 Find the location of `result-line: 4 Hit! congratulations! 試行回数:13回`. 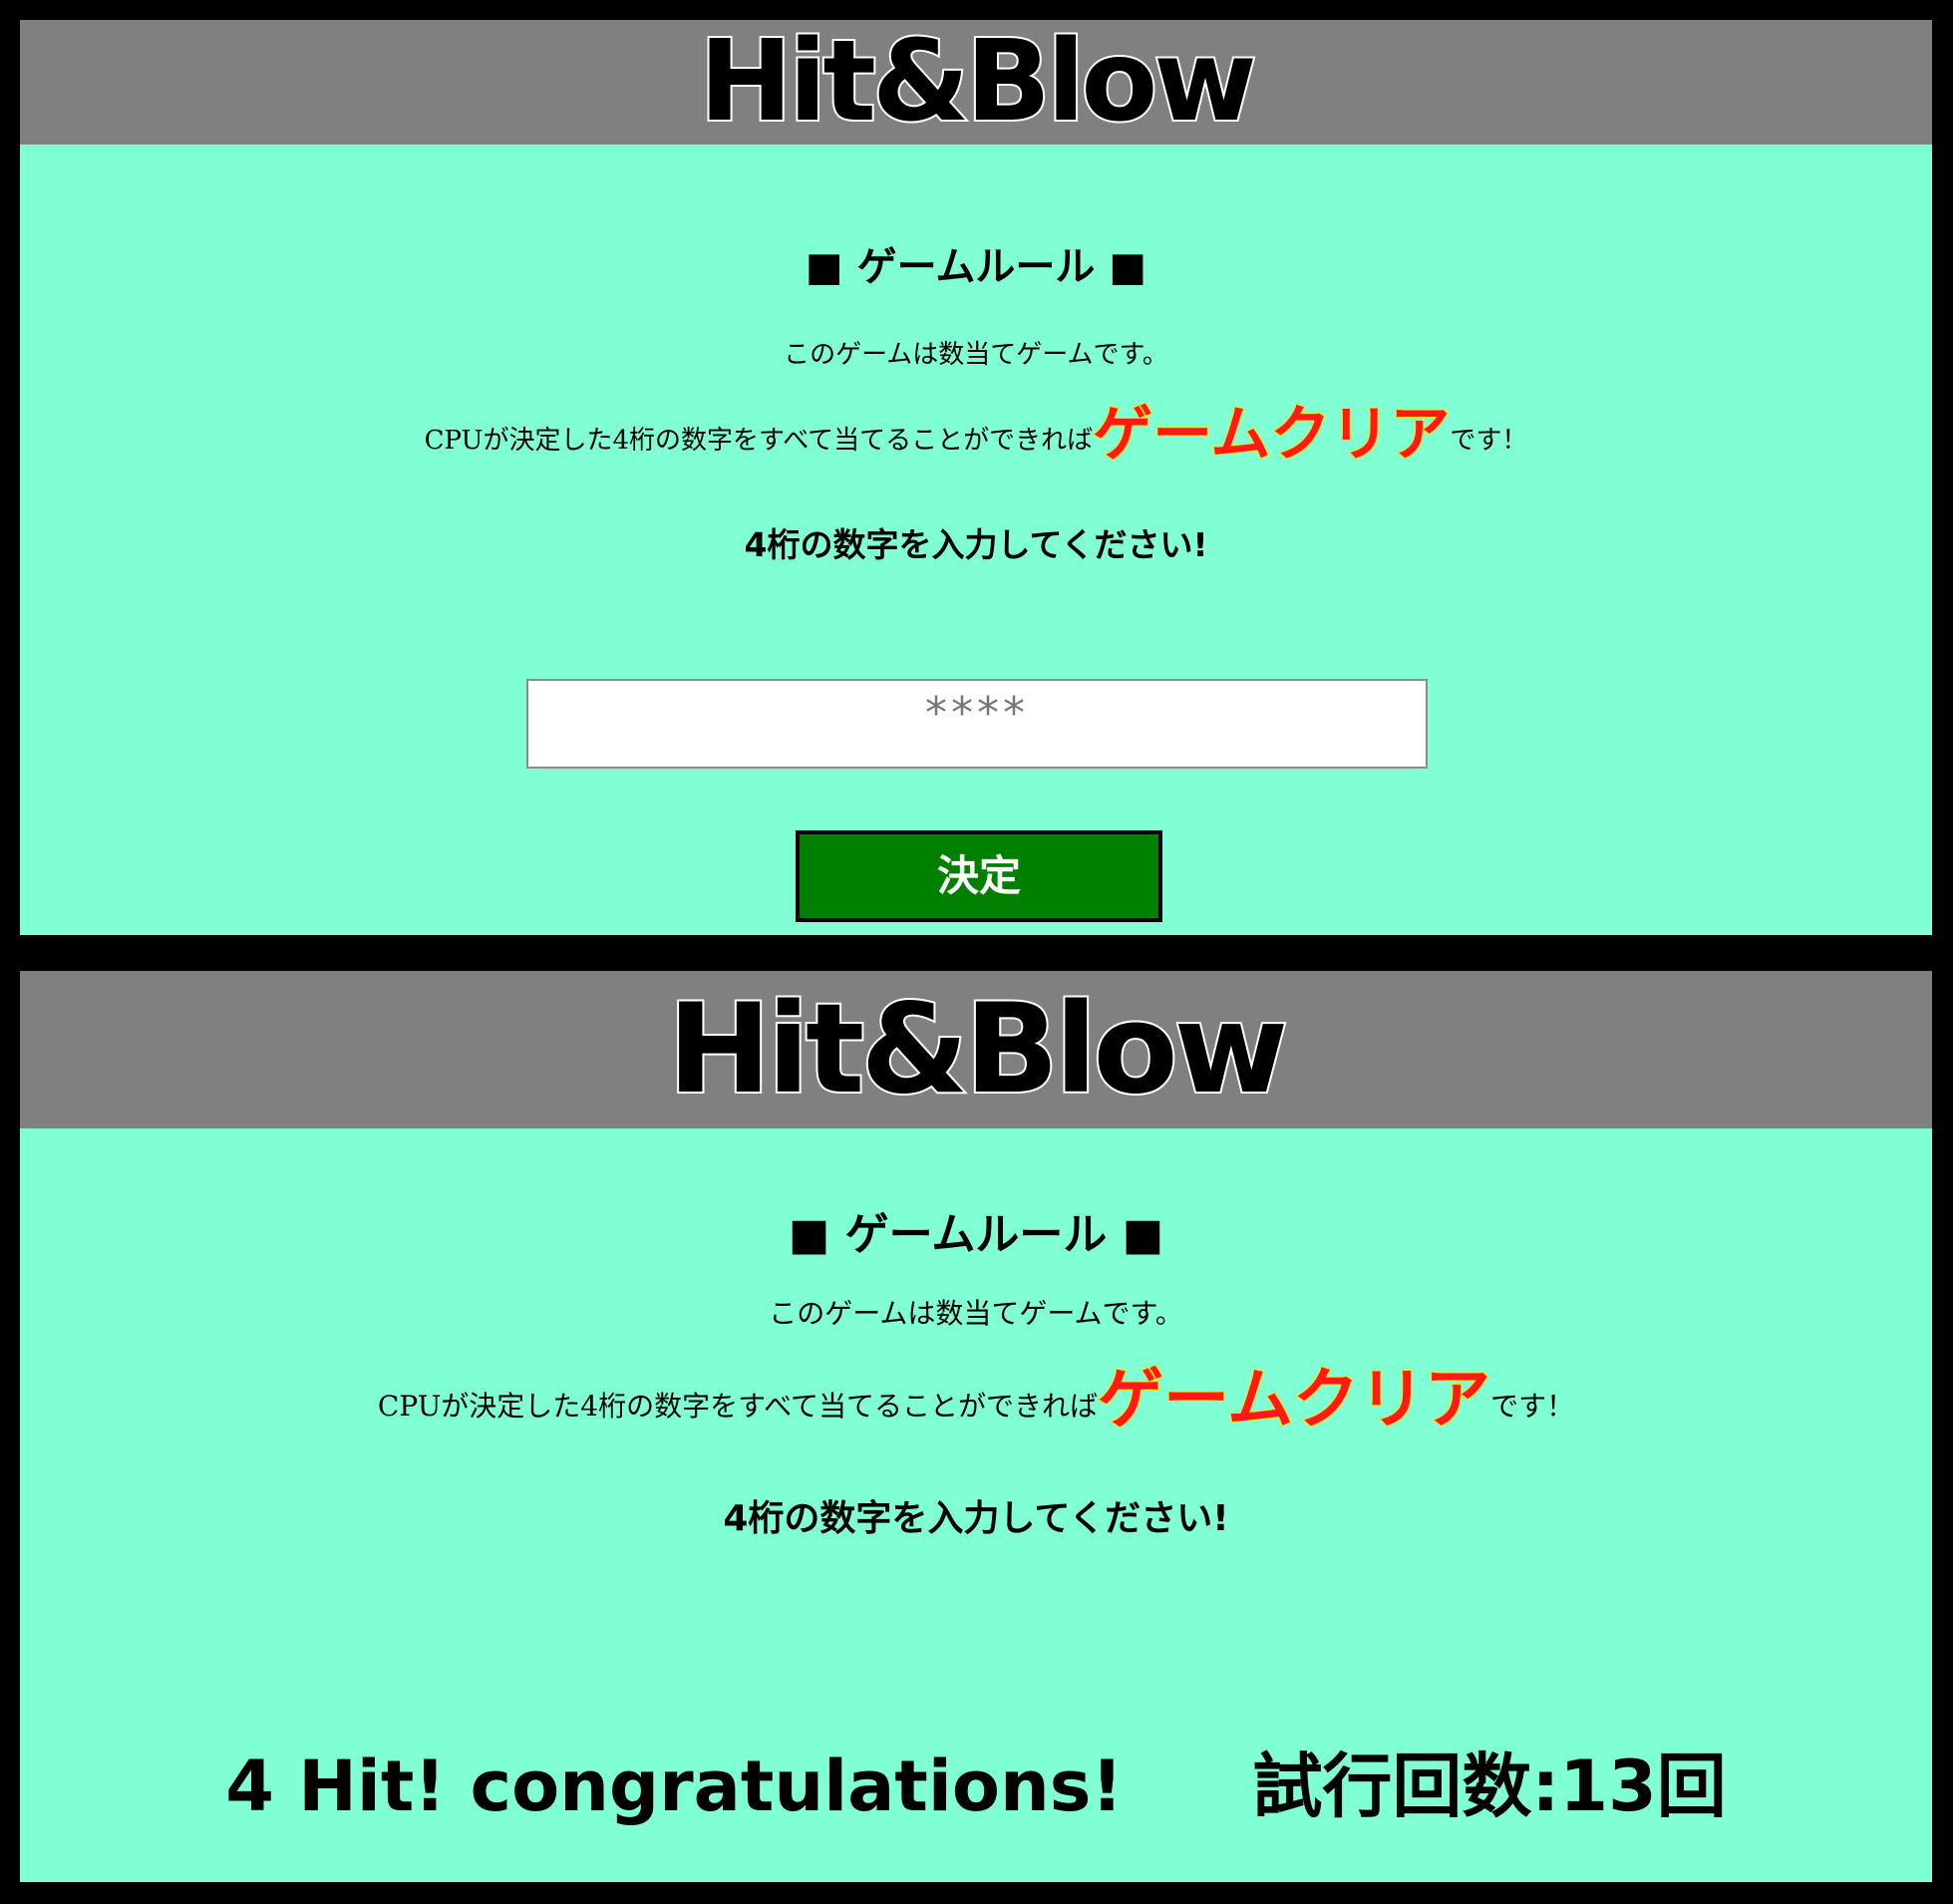

result-line: 4 Hit! congratulations! 試行回数:13回 is located at coordinates (976, 1781).